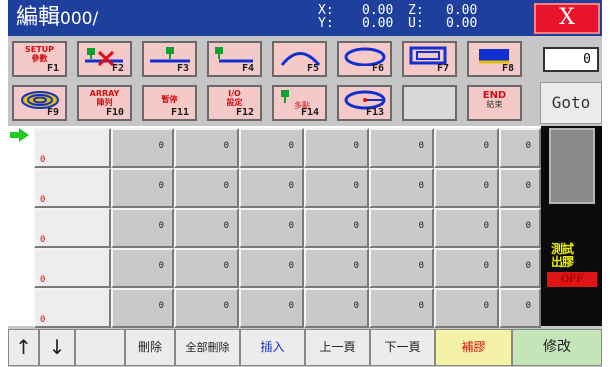 The height and width of the screenshot is (367, 610). What do you see at coordinates (571, 59) in the screenshot?
I see `step-counter: 0` at bounding box center [571, 59].